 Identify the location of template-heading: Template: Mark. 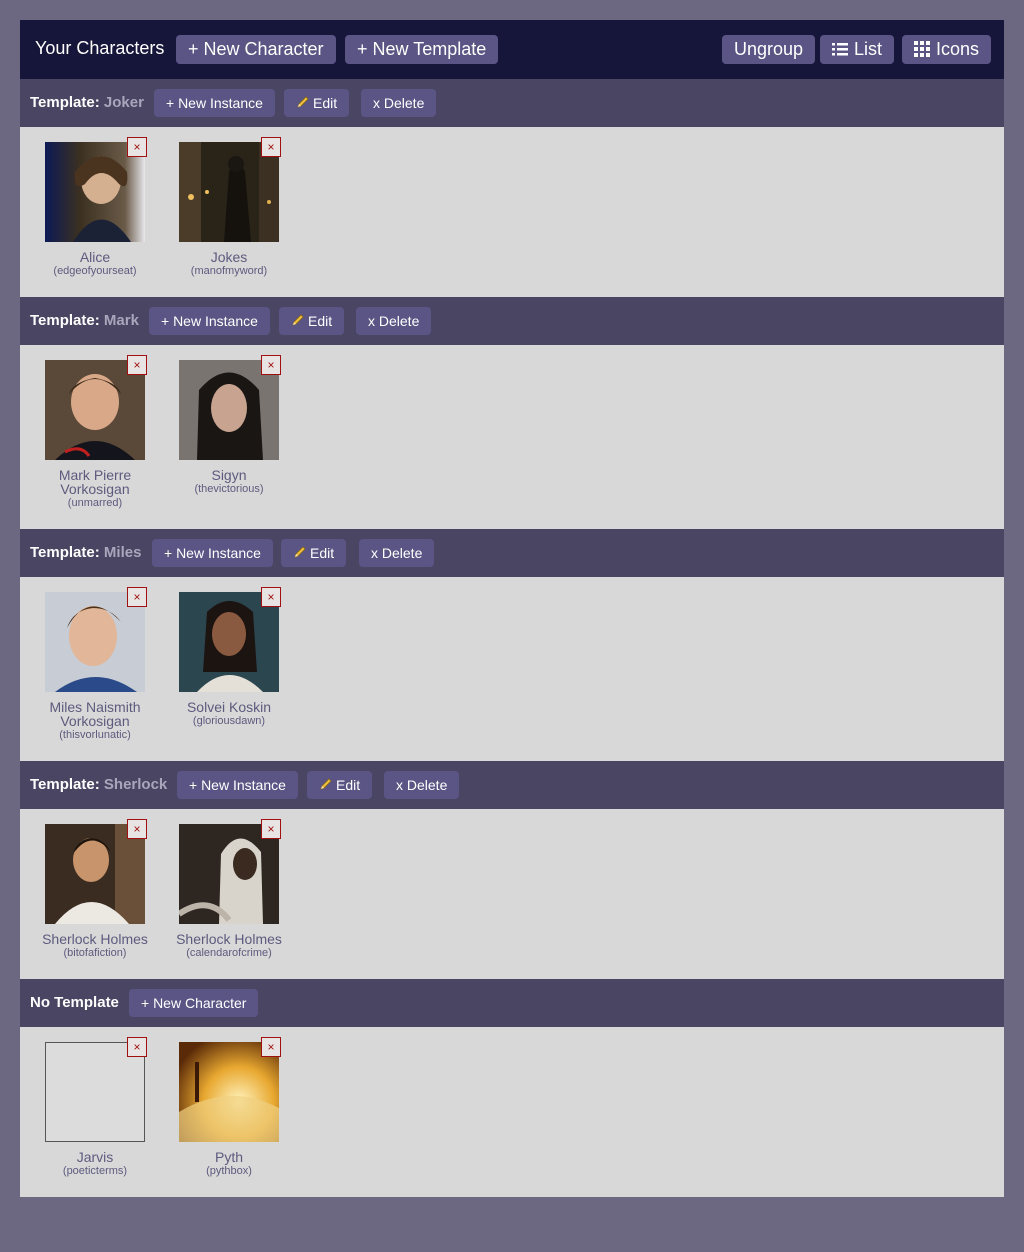
(84, 320).